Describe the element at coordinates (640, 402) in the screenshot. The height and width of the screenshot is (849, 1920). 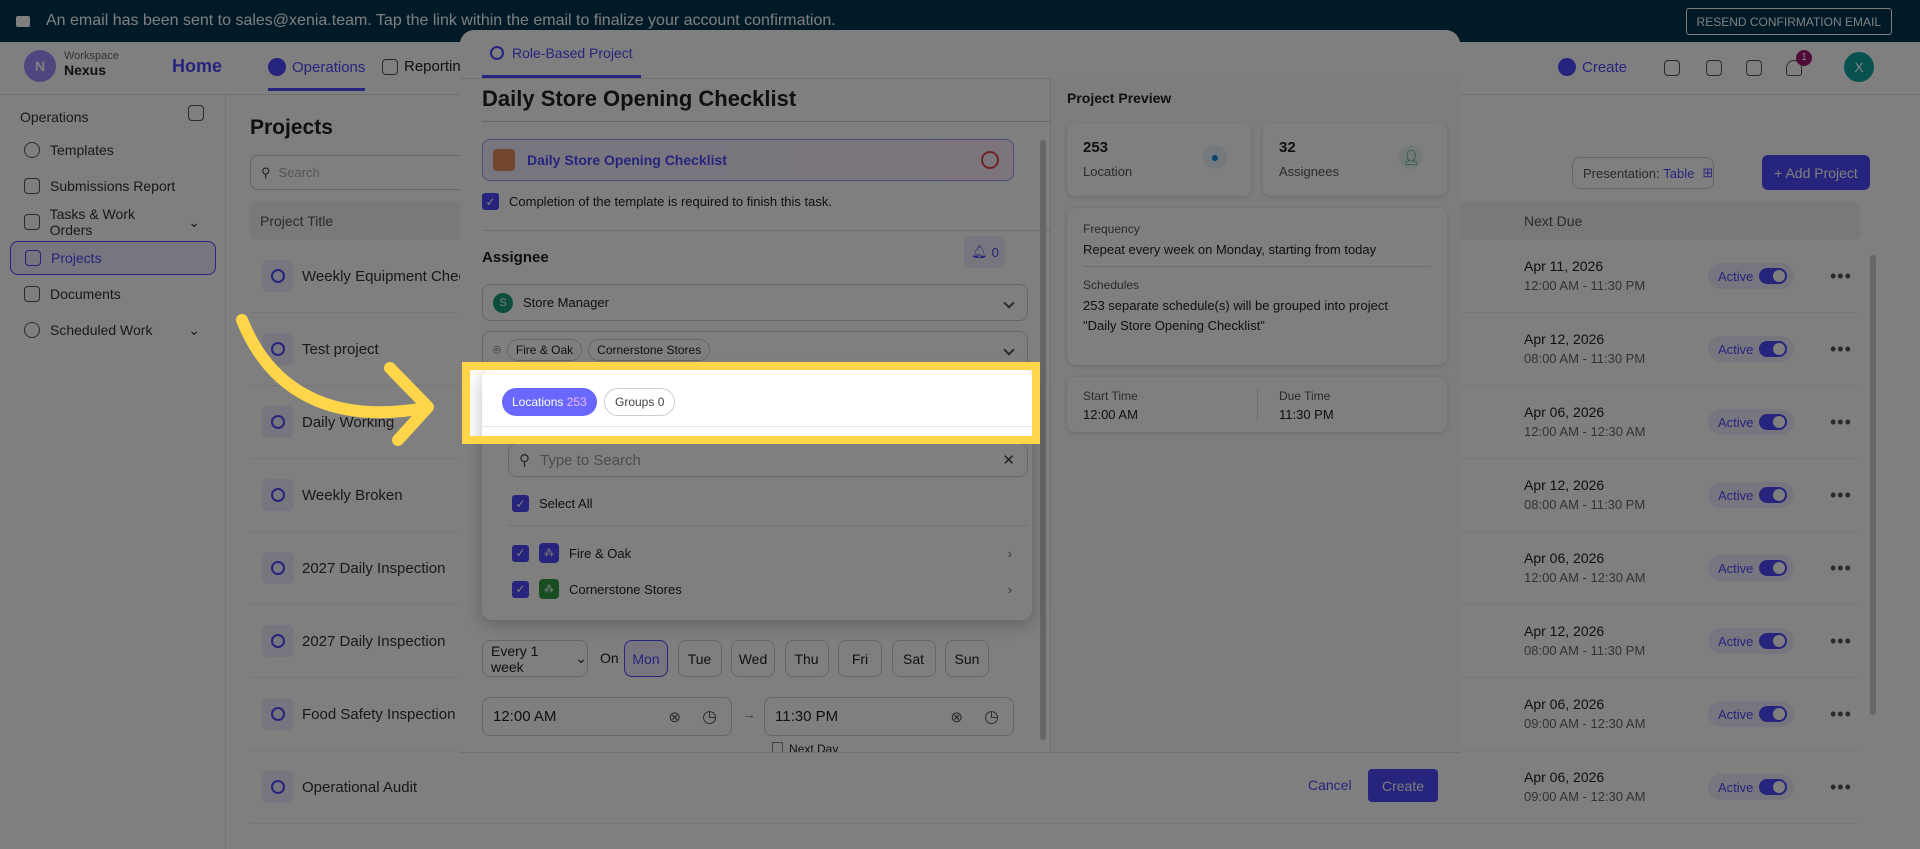
I see `tab-groups: Groups 0` at that location.